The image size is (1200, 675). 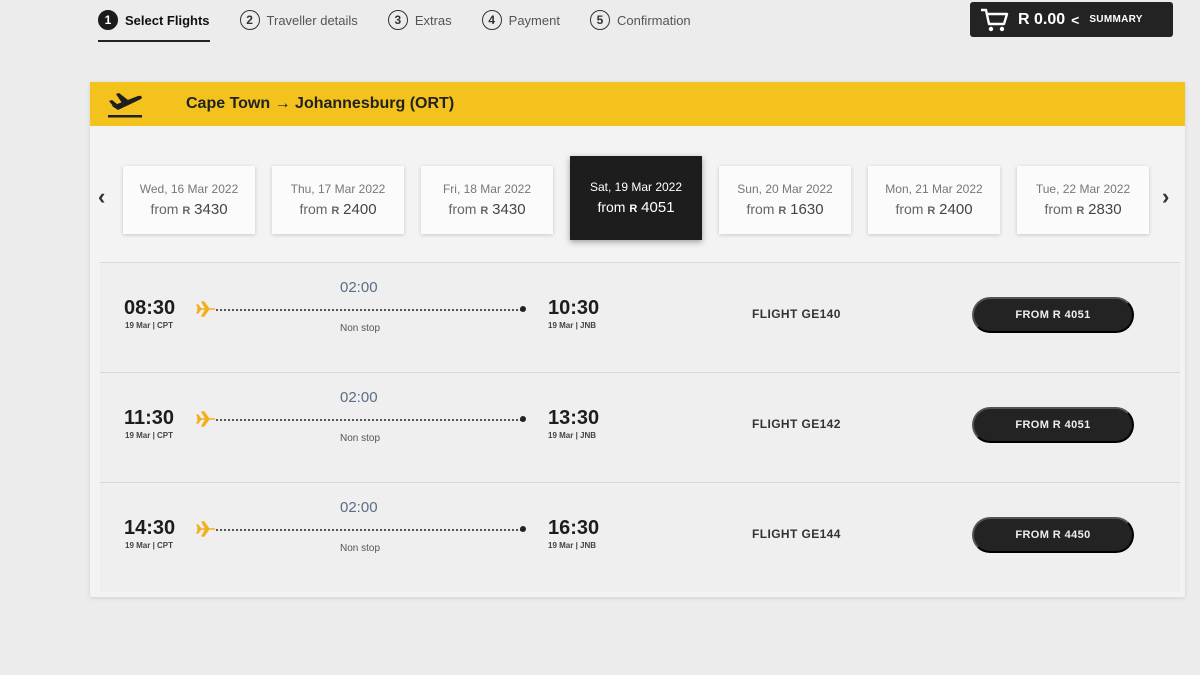 What do you see at coordinates (320, 103) in the screenshot?
I see `route-title: Cape Town → Johannesburg (ORT)` at bounding box center [320, 103].